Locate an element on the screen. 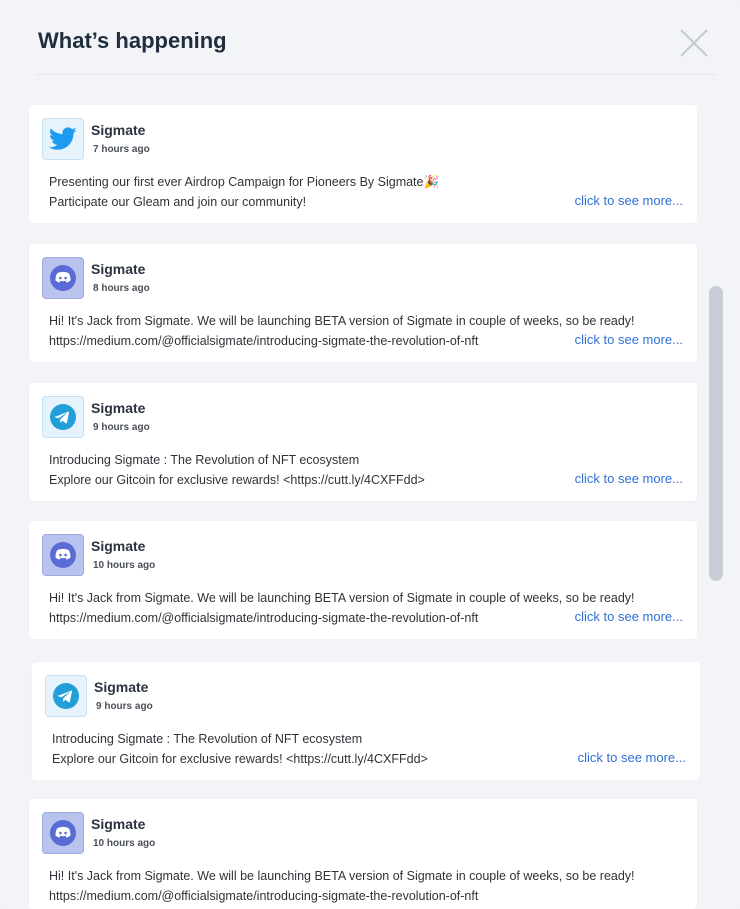 This screenshot has width=740, height=909. twitter-icon is located at coordinates (63, 138).